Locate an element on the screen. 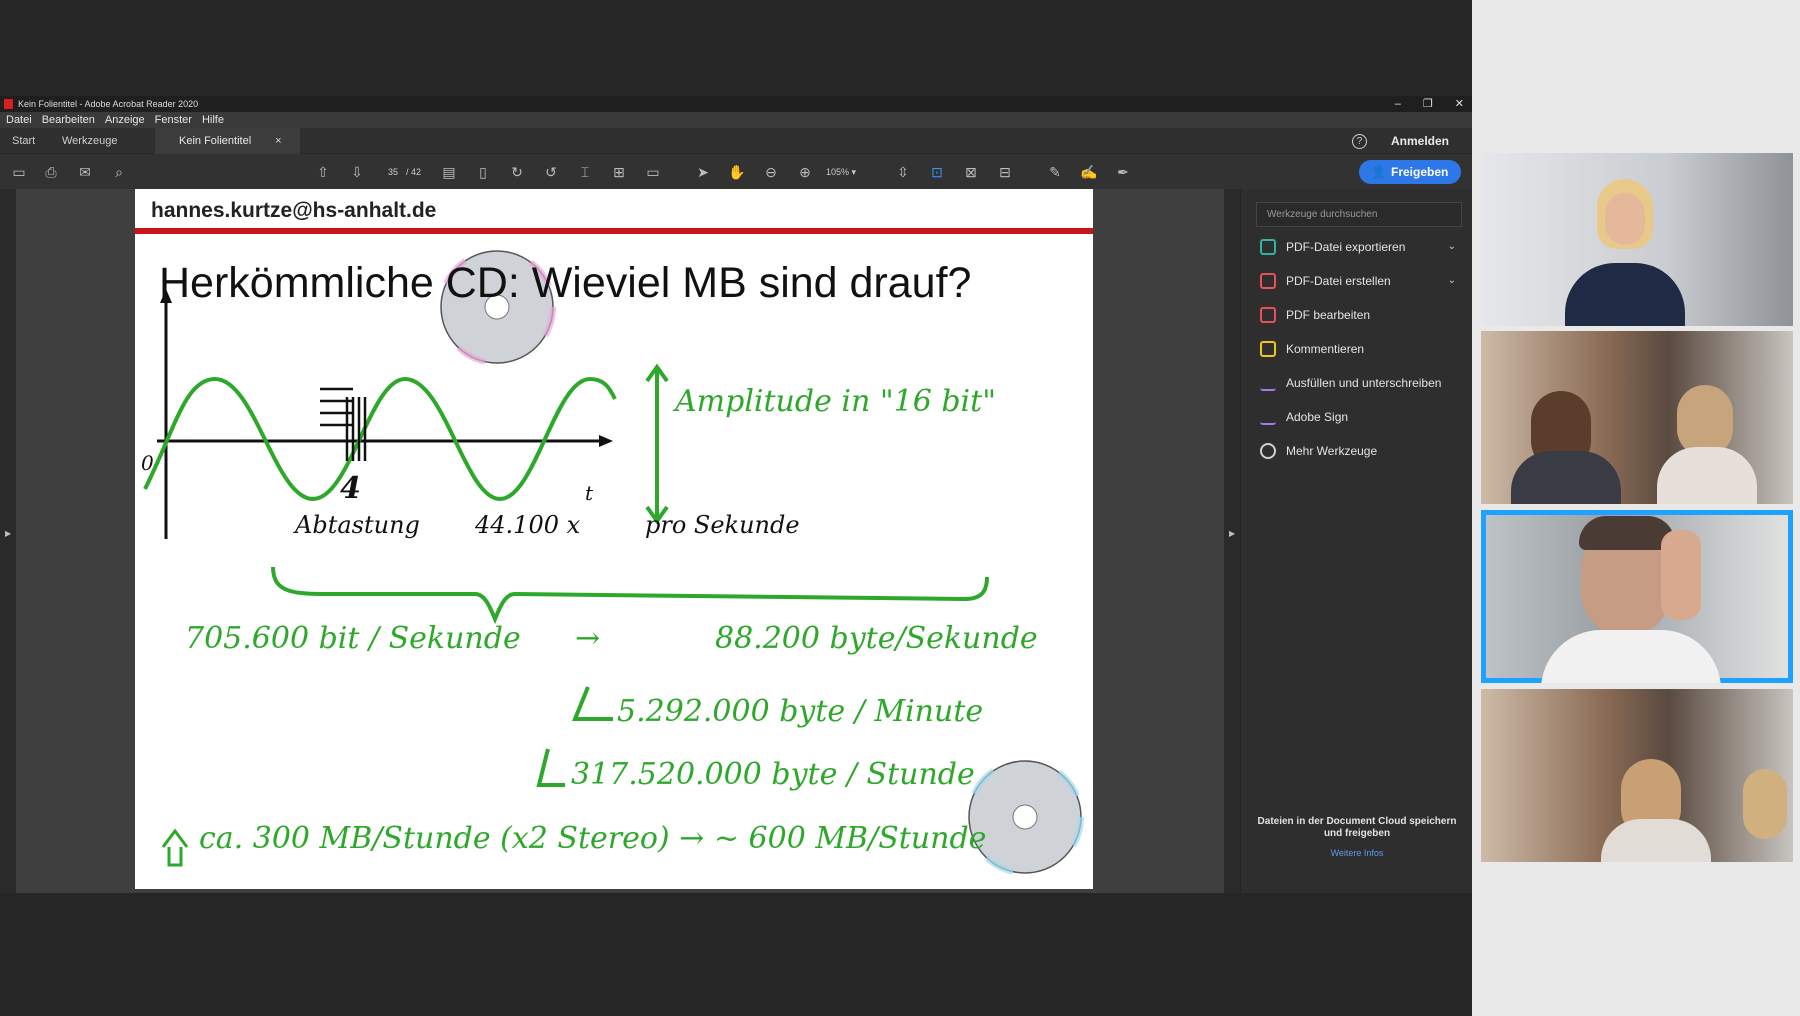 Image resolution: width=1800 pixels, height=1016 pixels. tool-label: PDF-Datei erstellen is located at coordinates (1338, 281).